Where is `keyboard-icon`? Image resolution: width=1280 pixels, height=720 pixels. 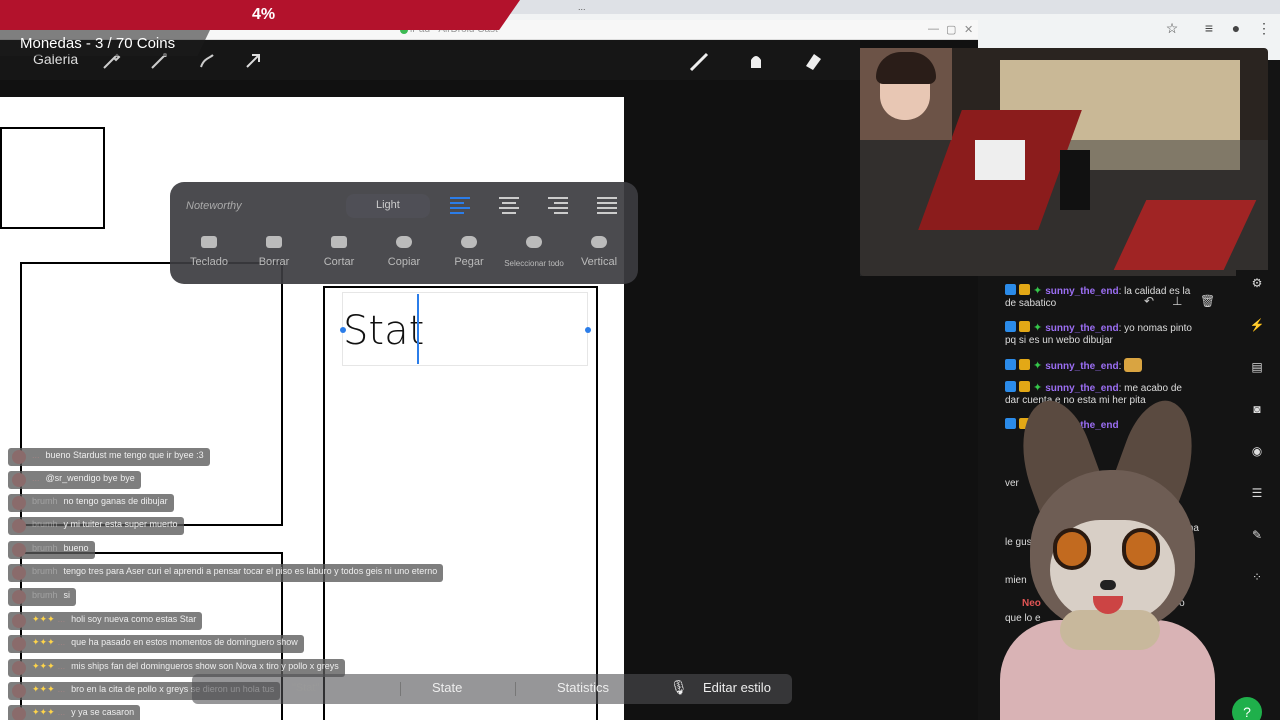 keyboard-icon is located at coordinates (209, 242).